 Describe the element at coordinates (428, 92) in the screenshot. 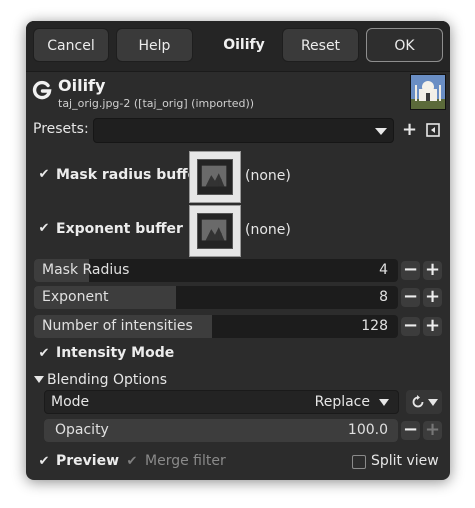

I see `image-thumbnail` at that location.